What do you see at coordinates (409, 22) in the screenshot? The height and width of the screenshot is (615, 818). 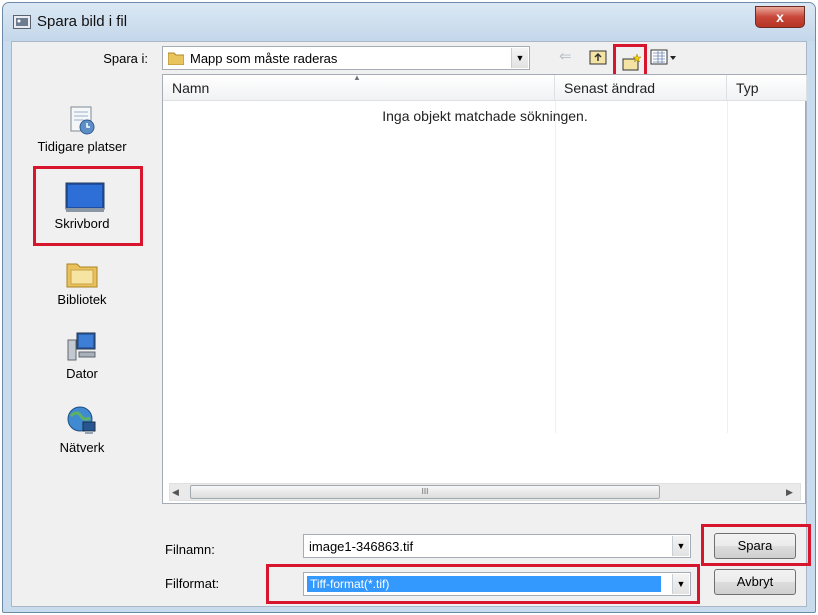 I see `title-bar: Spara bild i fil x` at bounding box center [409, 22].